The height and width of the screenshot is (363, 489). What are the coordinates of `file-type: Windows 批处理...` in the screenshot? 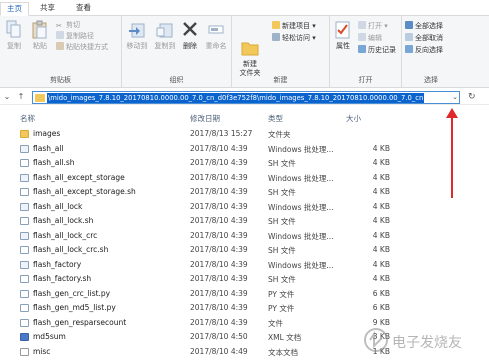 It's located at (301, 178).